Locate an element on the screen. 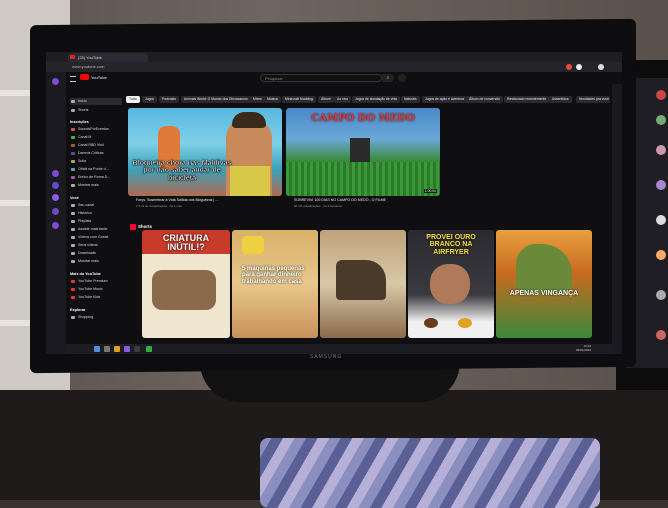 The width and height of the screenshot is (668, 508). chip: Podcasts is located at coordinates (169, 99).